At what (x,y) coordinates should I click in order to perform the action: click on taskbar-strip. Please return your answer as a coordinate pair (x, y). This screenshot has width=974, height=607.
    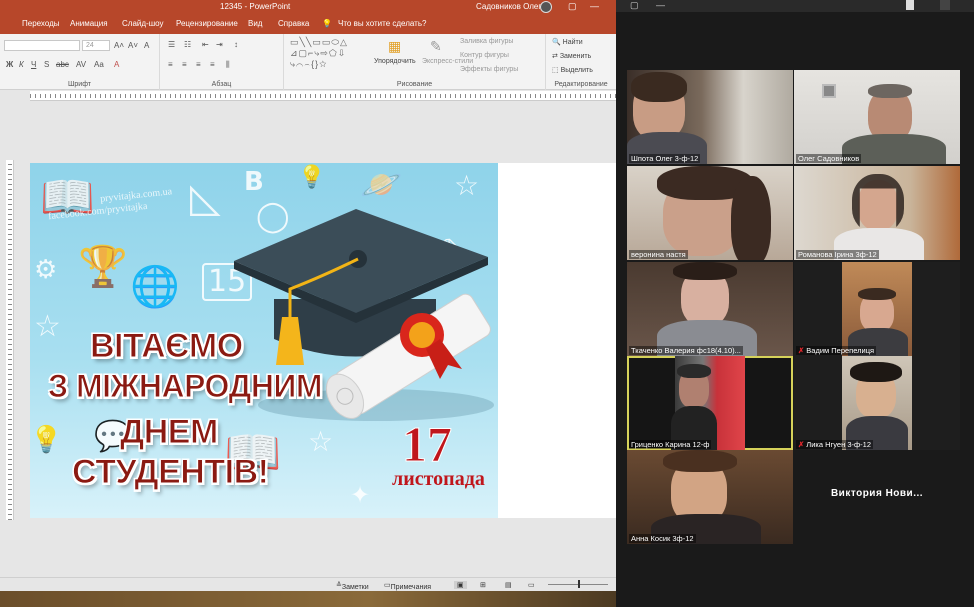
    Looking at the image, I should click on (308, 599).